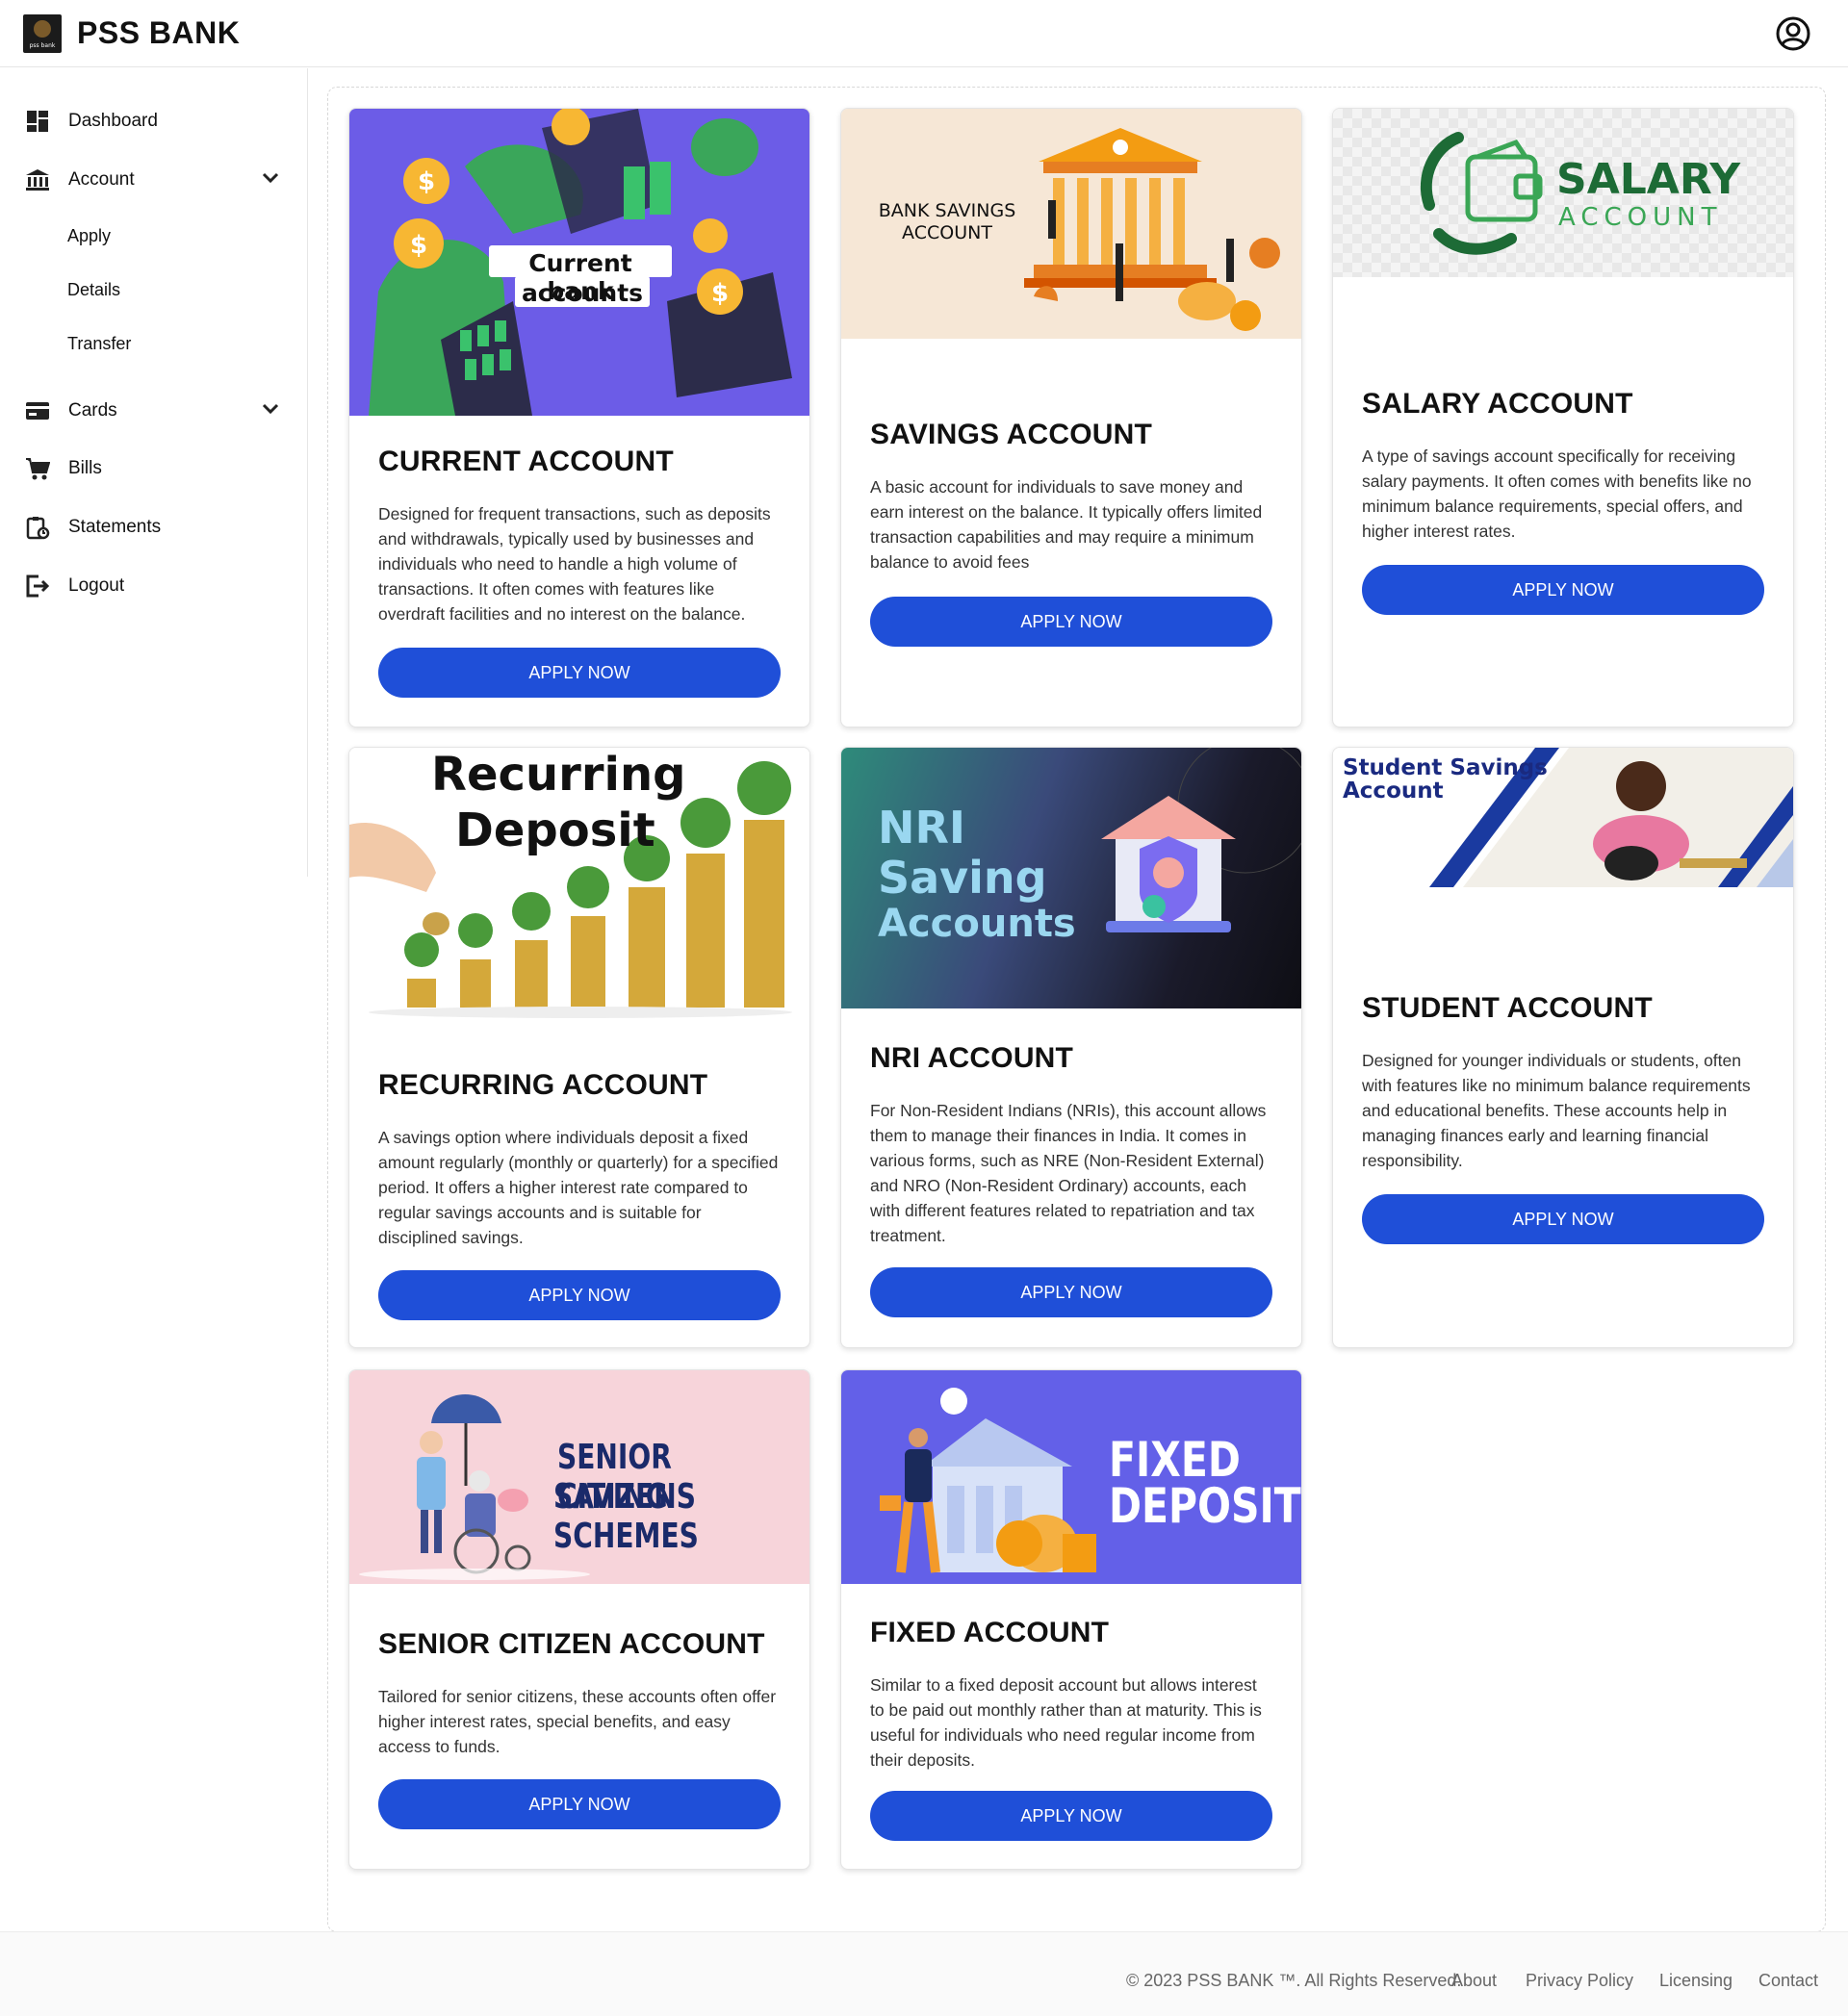  Describe the element at coordinates (1071, 878) in the screenshot. I see `nri-account-image: NRI Saving Accounts` at that location.